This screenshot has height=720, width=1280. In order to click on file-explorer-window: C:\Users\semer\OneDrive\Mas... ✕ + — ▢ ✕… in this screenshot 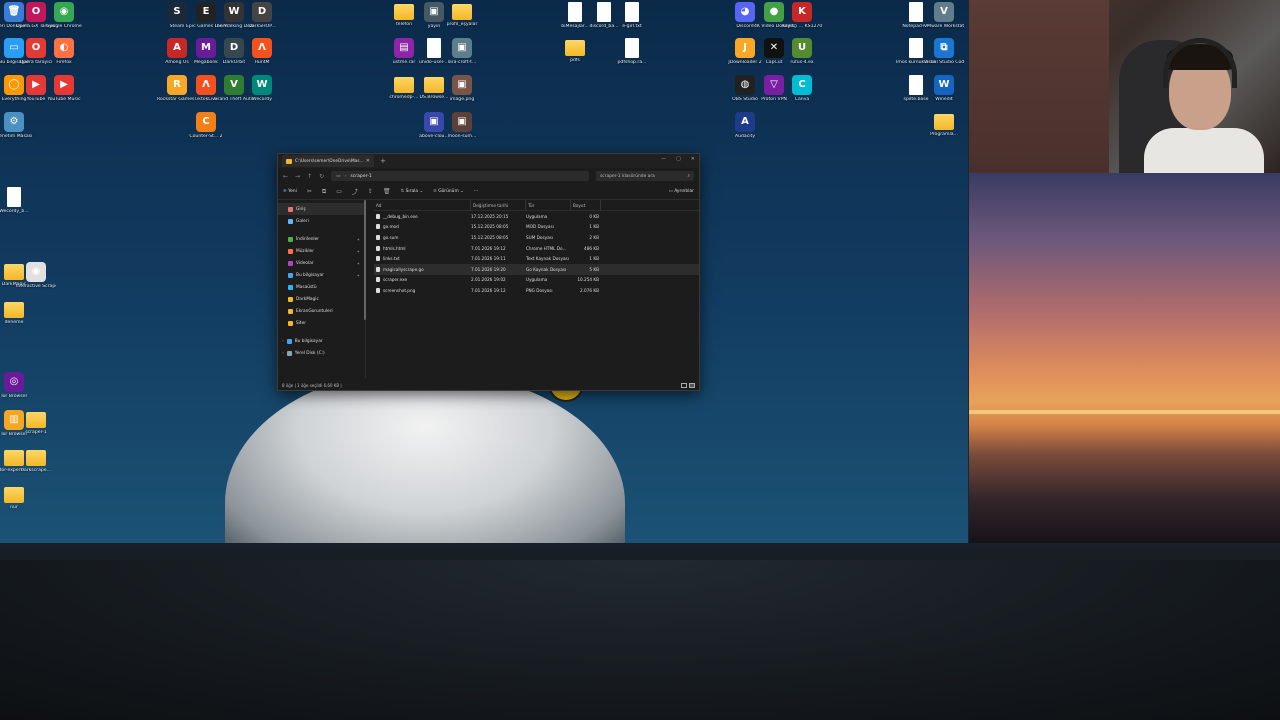, I will do `click(488, 272)`.